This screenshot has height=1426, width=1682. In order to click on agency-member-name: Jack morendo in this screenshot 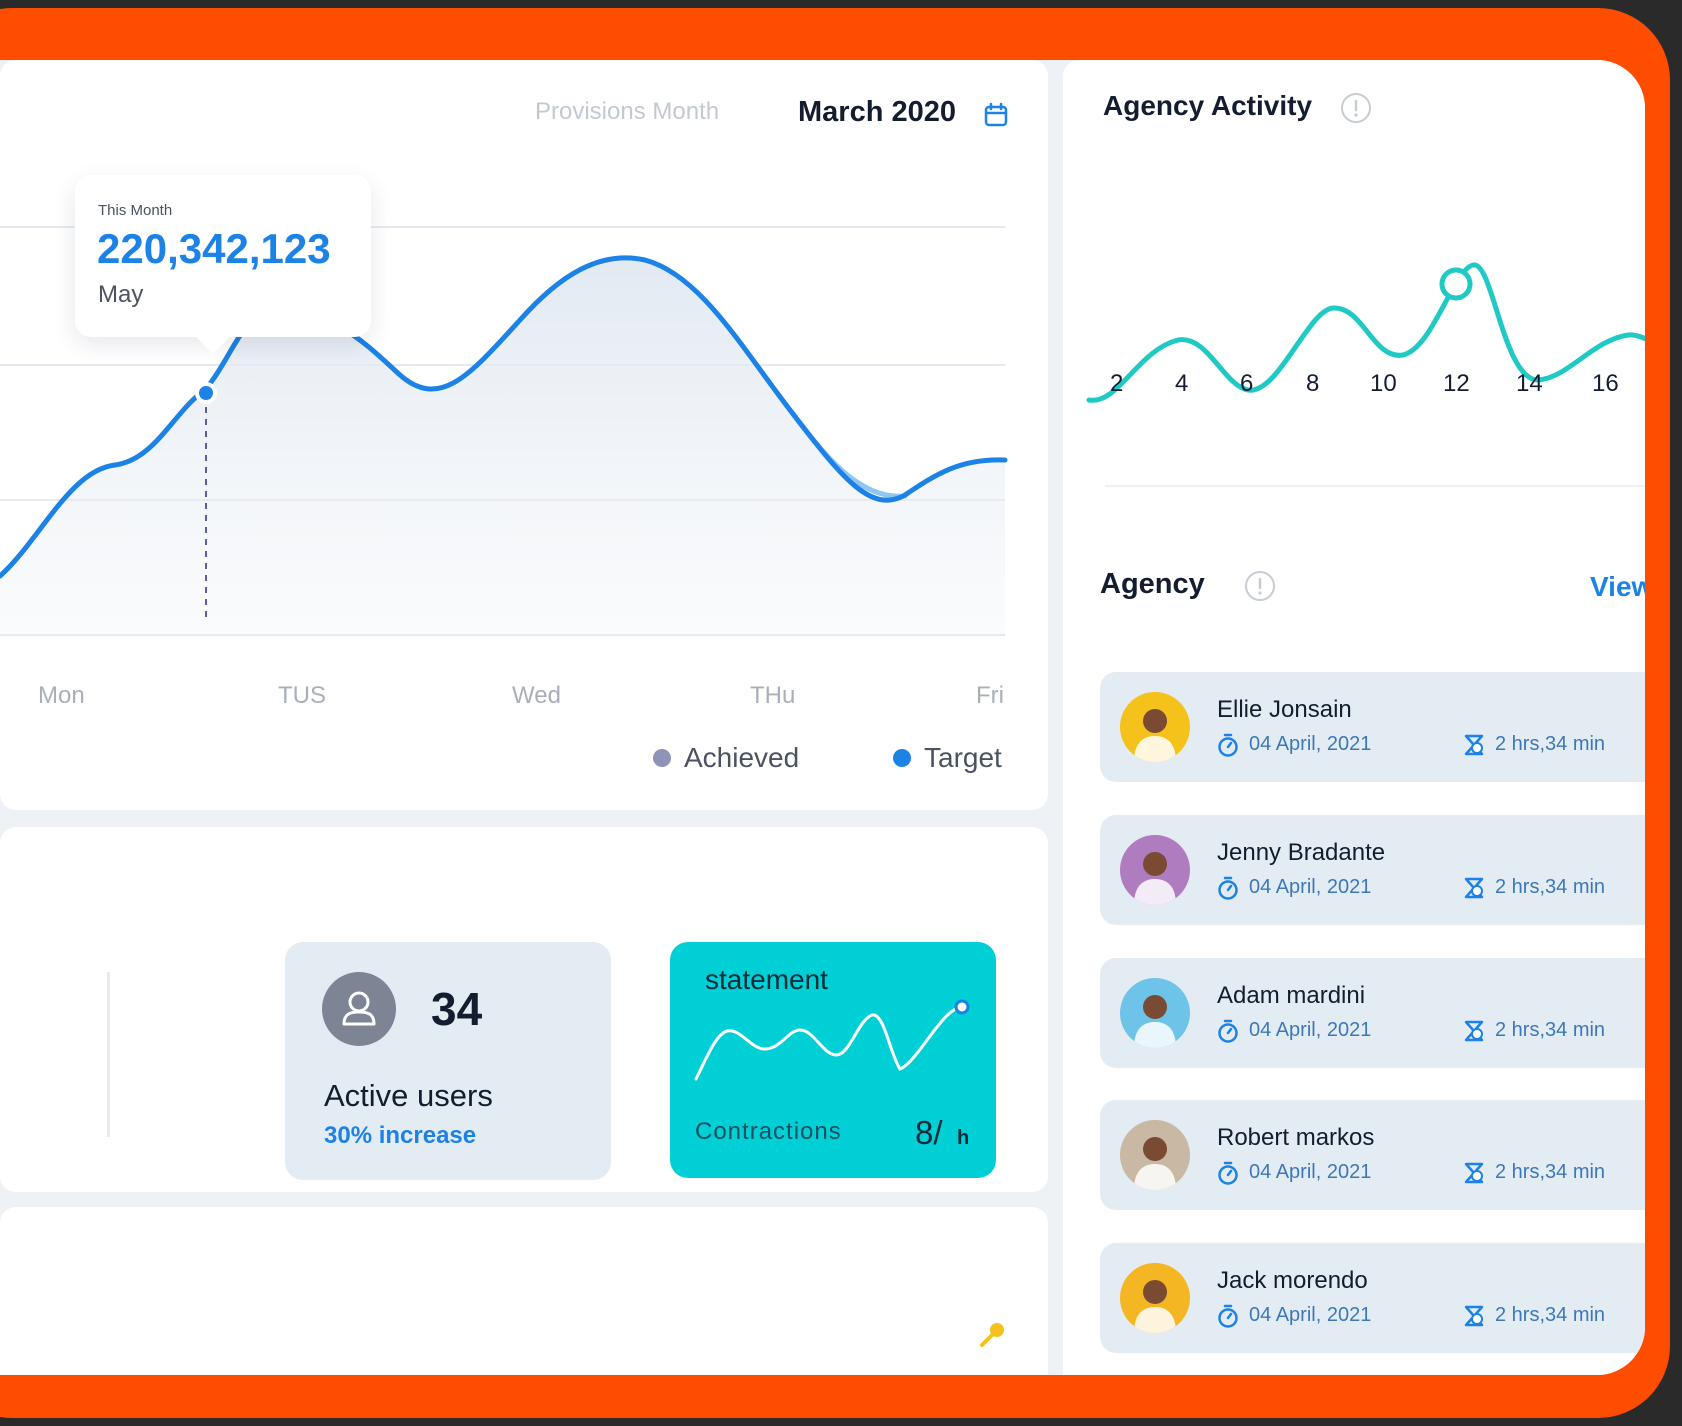, I will do `click(1292, 1280)`.